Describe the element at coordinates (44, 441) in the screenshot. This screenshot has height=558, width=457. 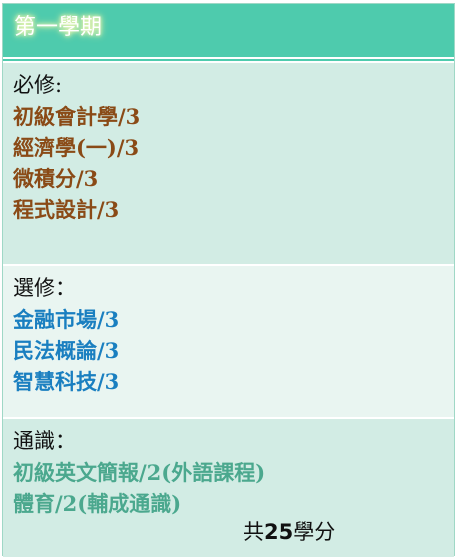
I see `general-heading: 通識：` at that location.